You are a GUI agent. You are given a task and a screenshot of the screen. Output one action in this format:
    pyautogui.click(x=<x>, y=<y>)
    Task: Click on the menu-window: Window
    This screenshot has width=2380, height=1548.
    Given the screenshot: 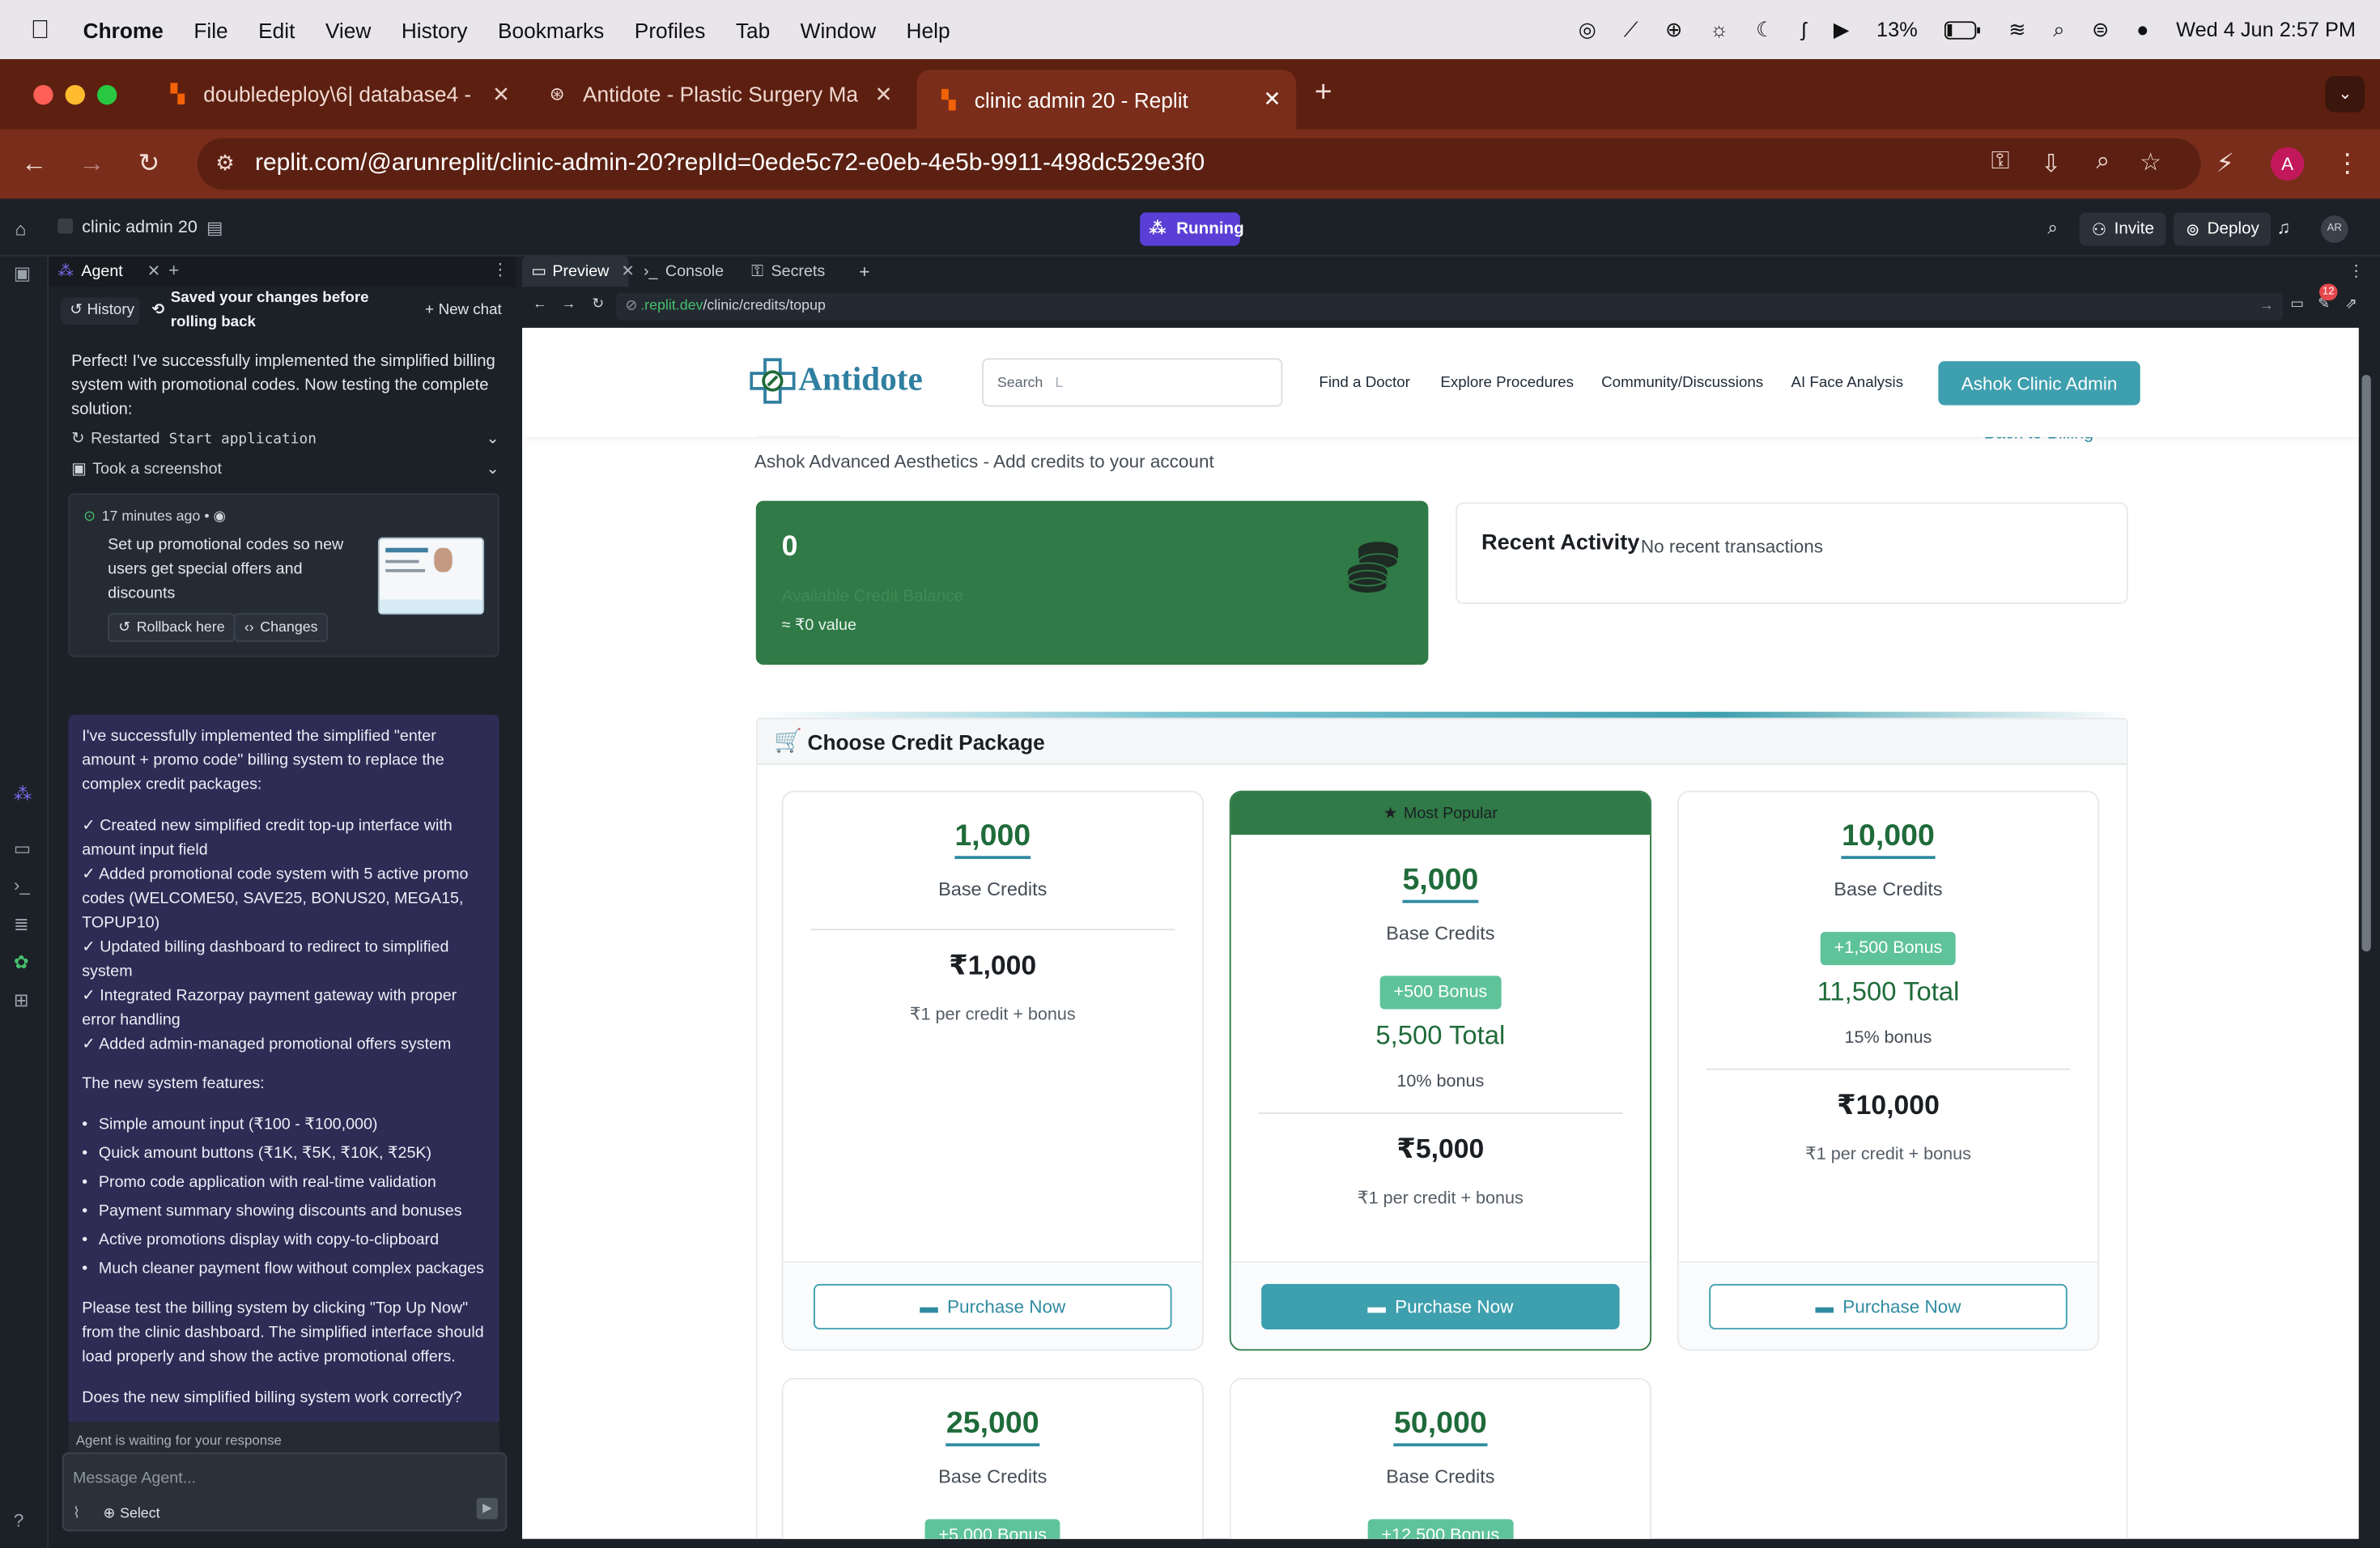 What is the action you would take?
    pyautogui.click(x=838, y=30)
    